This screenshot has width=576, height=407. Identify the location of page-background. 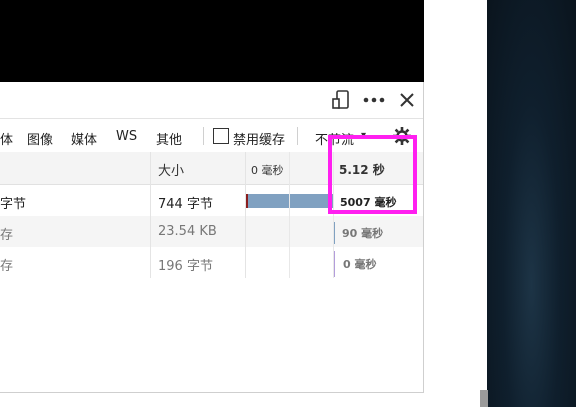
(455, 203).